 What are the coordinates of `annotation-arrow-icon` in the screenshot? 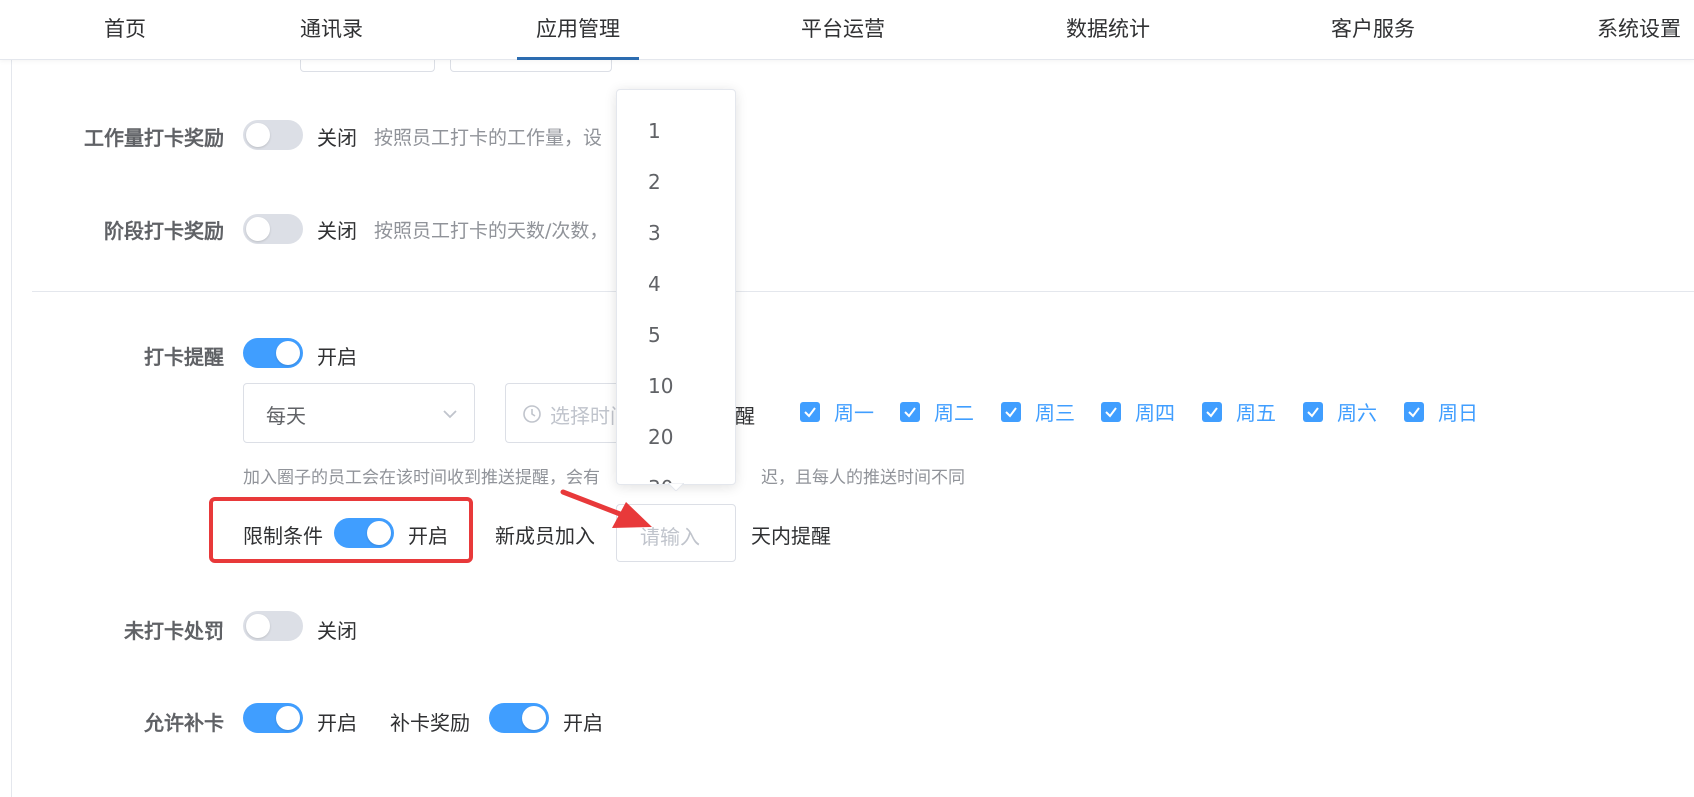 It's located at (606, 508).